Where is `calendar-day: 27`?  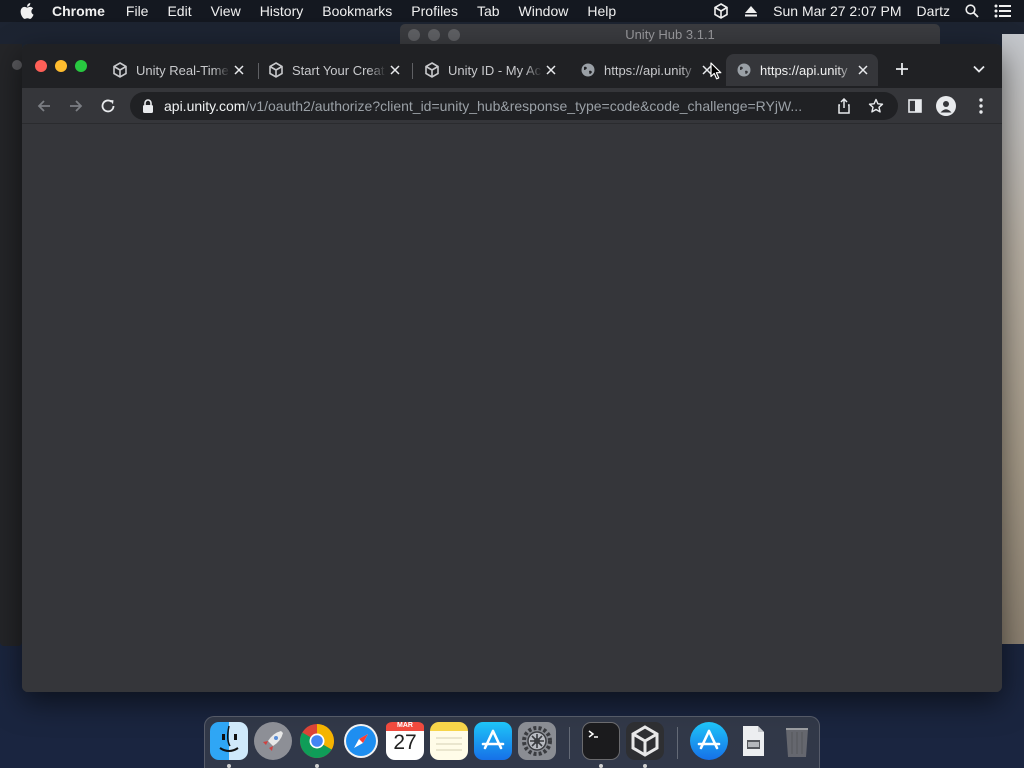 calendar-day: 27 is located at coordinates (405, 742).